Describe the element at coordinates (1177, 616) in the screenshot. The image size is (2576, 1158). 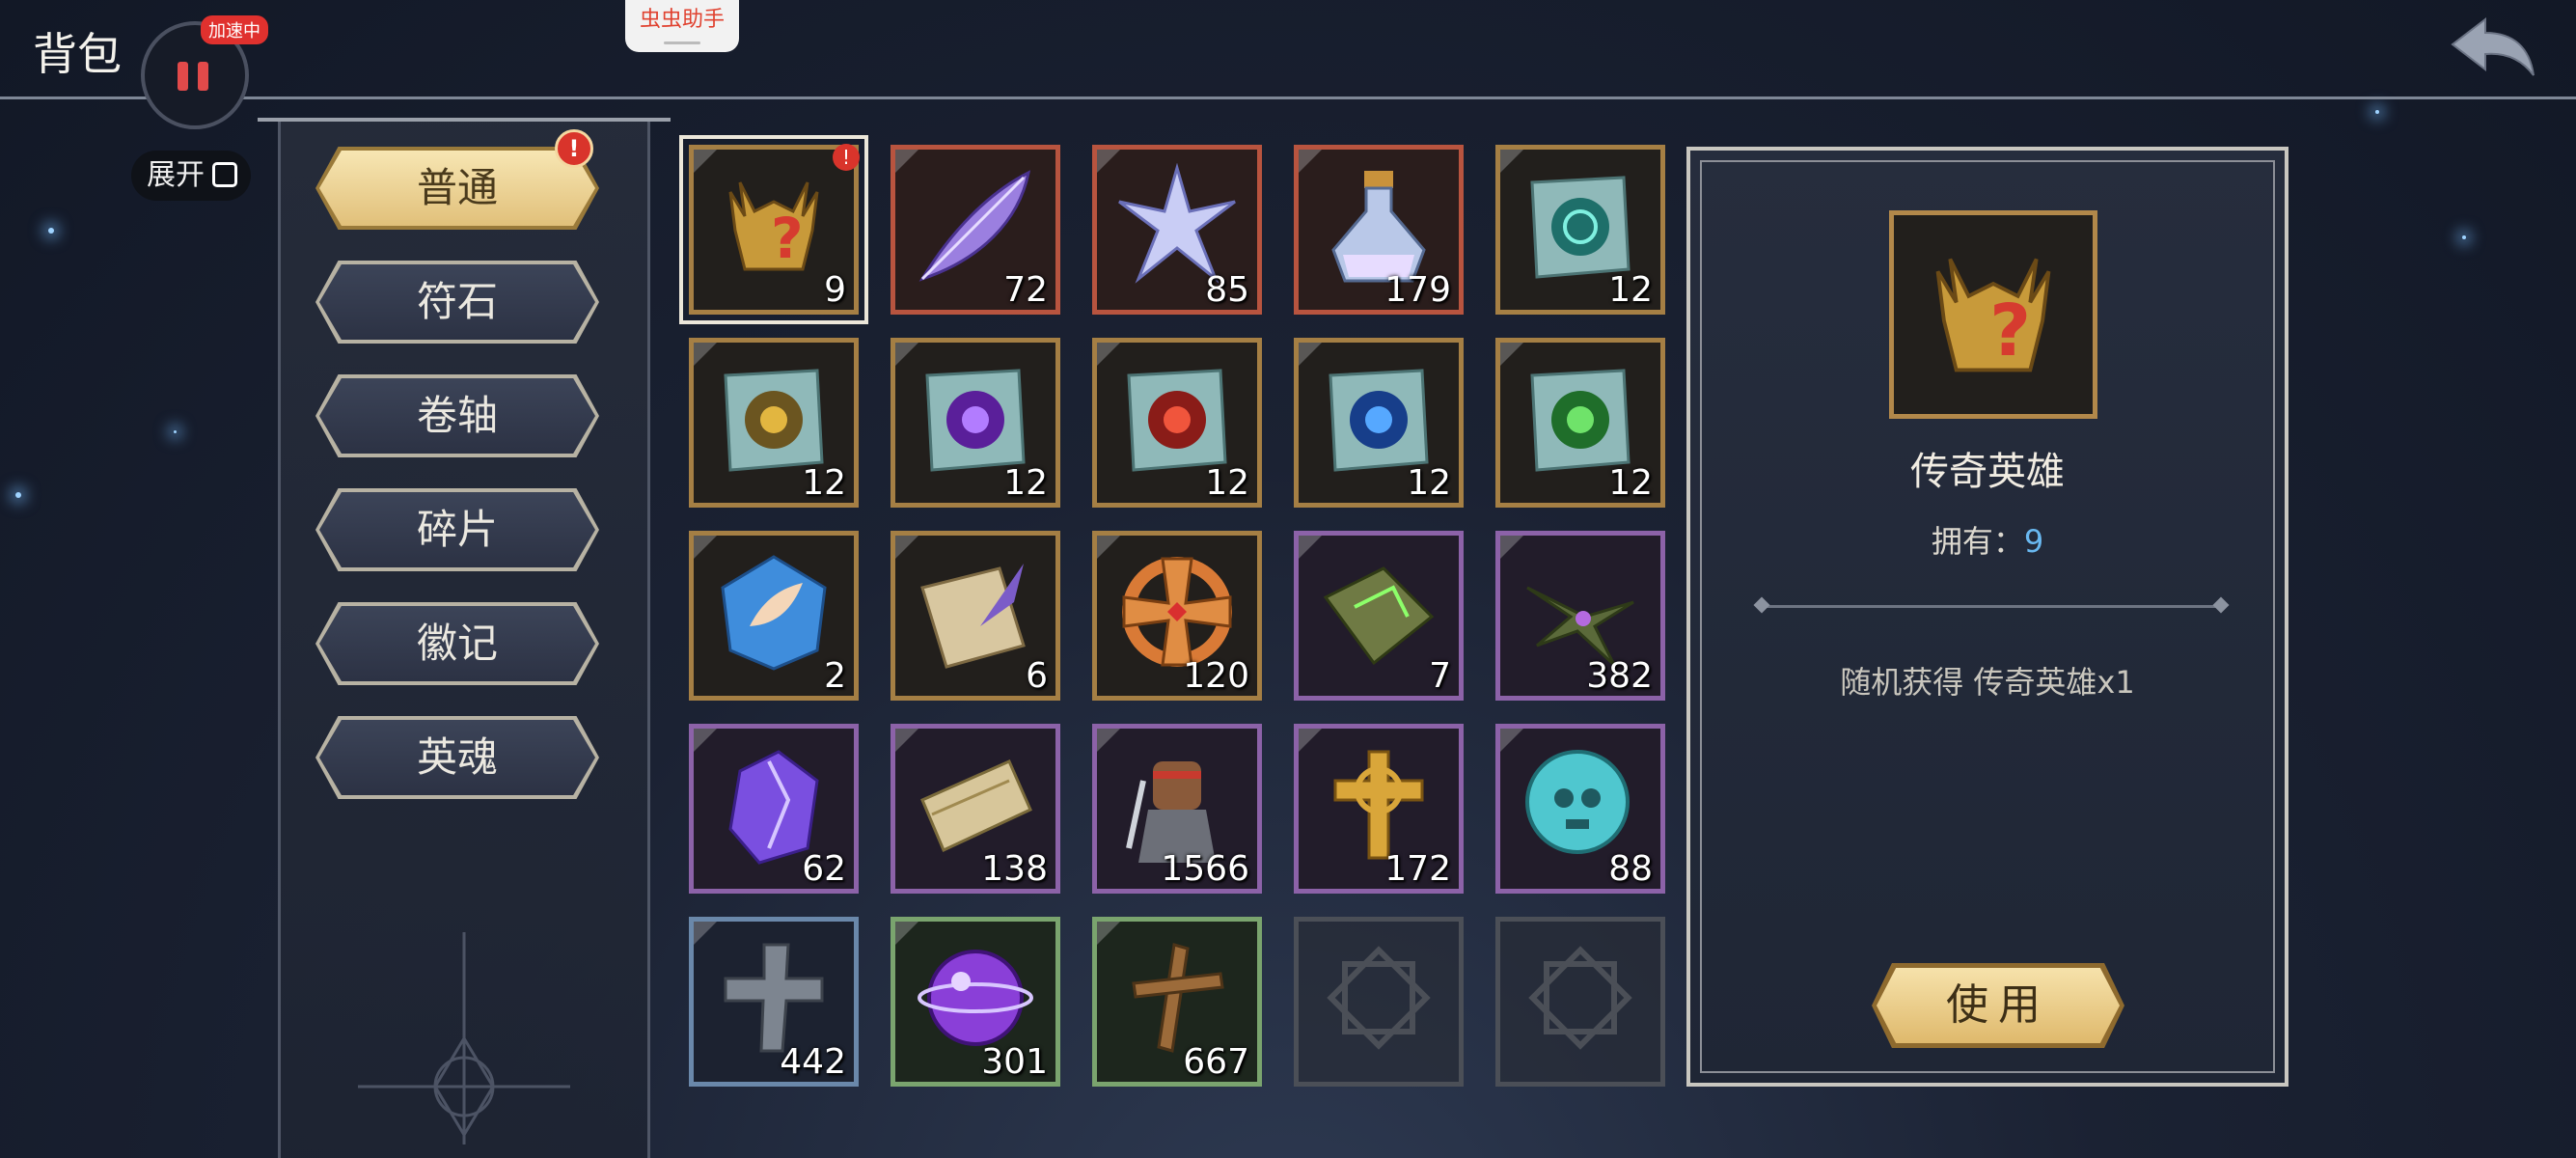
I see `inventory-slot: 120` at that location.